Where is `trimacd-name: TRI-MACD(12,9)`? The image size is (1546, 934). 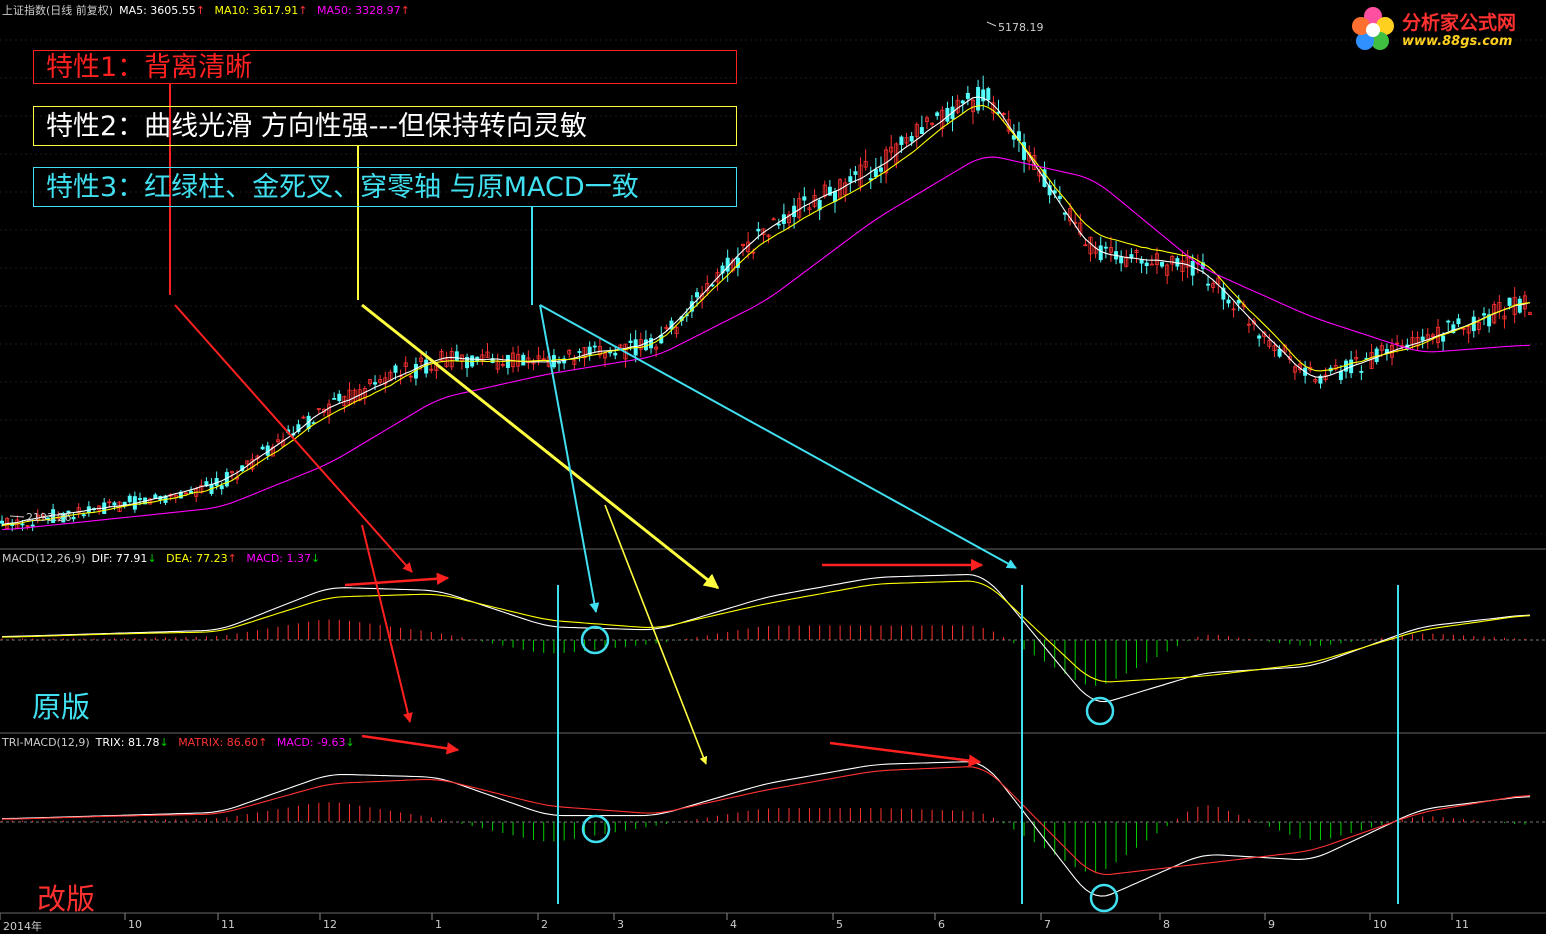 trimacd-name: TRI-MACD(12,9) is located at coordinates (46, 742).